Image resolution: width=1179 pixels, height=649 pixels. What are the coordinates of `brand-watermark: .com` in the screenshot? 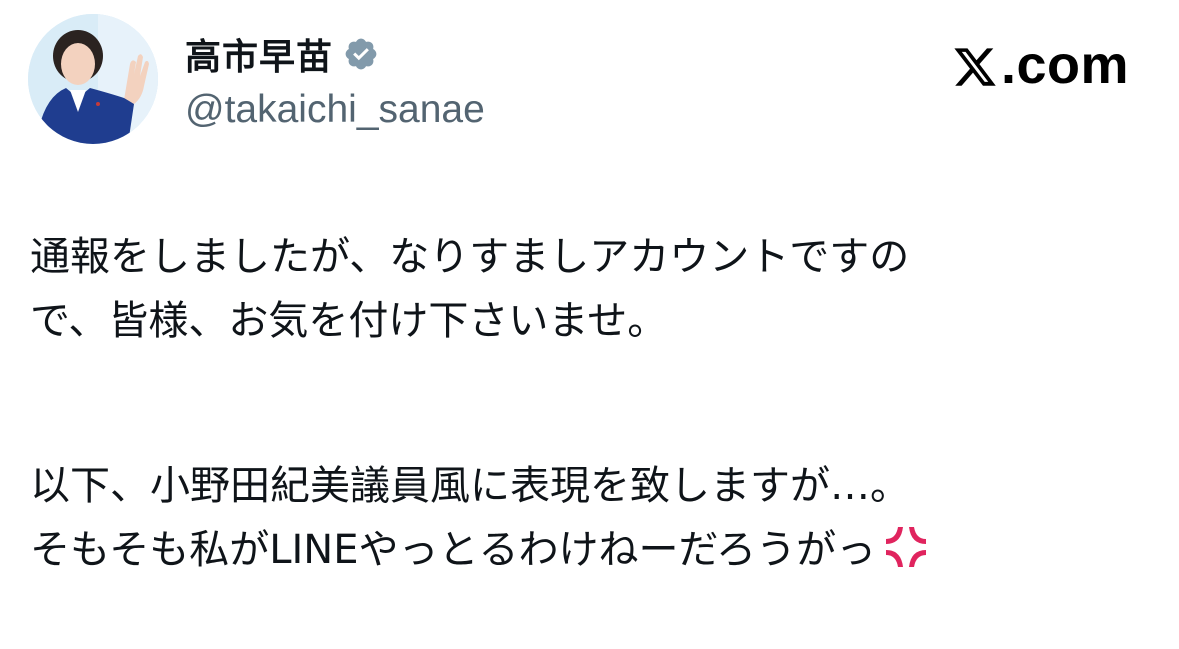 It's located at (1040, 65).